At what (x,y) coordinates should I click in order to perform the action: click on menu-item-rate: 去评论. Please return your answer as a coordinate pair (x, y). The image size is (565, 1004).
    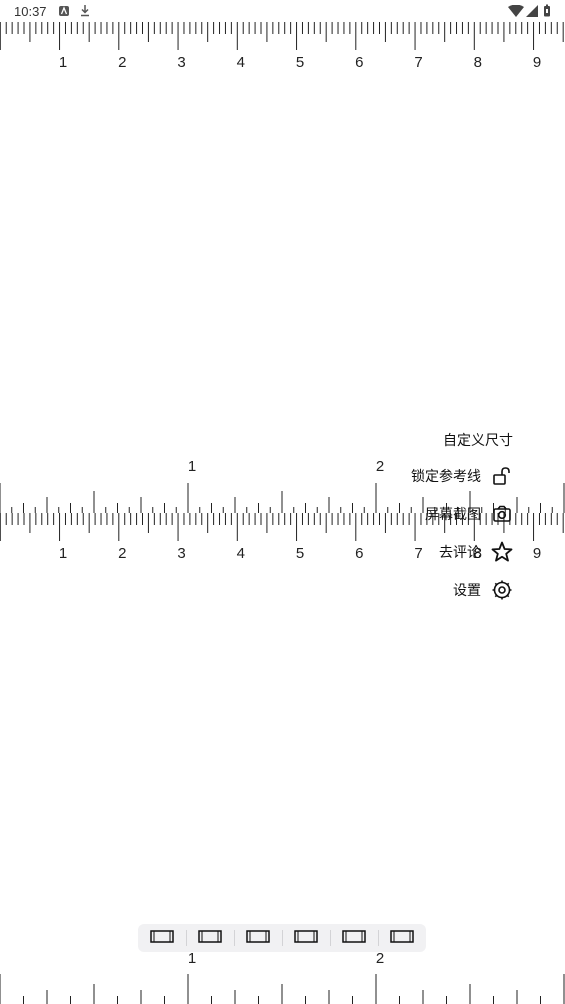
    Looking at the image, I should click on (476, 552).